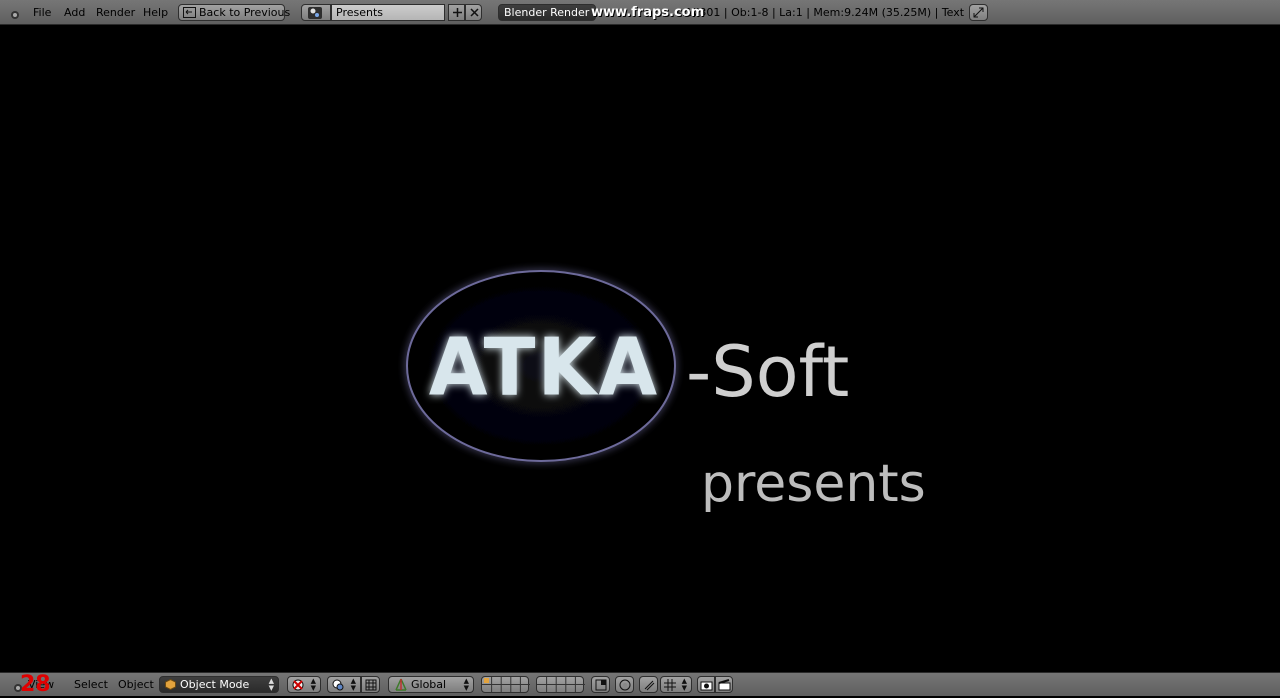 The width and height of the screenshot is (1280, 698). I want to click on render-opengl-button, so click(706, 684).